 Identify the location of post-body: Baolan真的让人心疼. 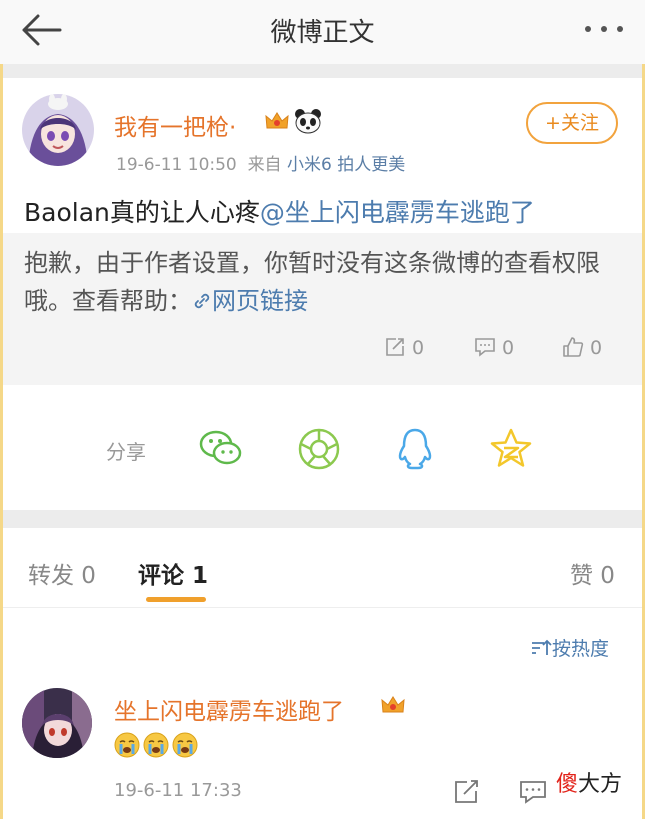
(142, 212).